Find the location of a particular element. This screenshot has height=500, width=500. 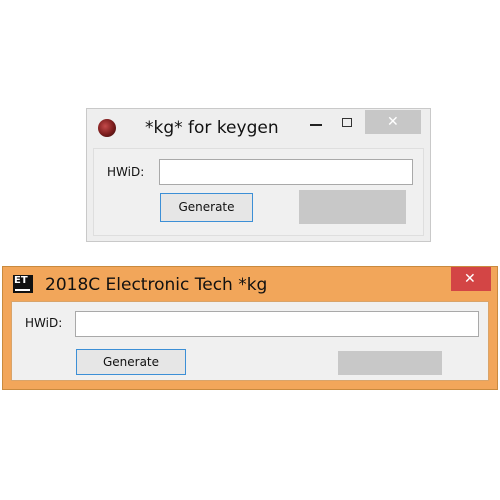

window-title: 2018C Electronic Tech *kg is located at coordinates (156, 285).